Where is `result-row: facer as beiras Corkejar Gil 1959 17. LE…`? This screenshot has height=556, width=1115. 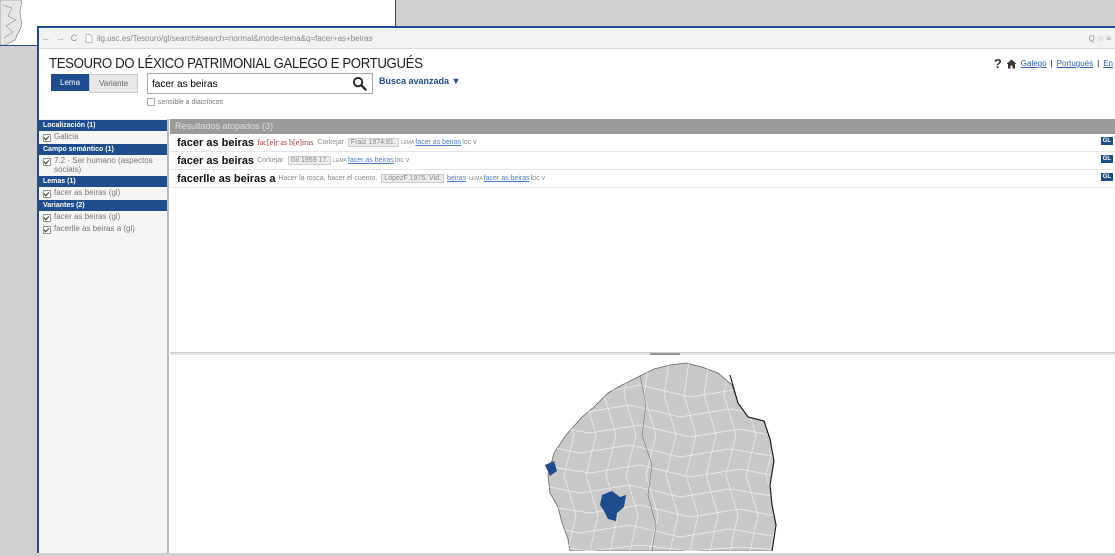
result-row: facer as beiras Corkejar Gil 1959 17. LE… is located at coordinates (642, 161).